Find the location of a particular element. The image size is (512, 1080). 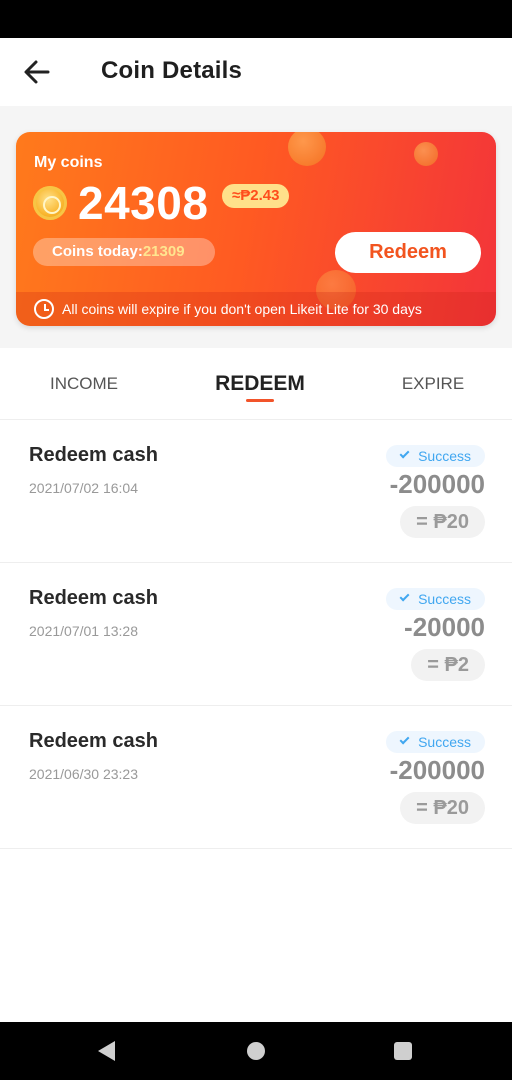

coins-today-label: Coins today: is located at coordinates (97, 251).